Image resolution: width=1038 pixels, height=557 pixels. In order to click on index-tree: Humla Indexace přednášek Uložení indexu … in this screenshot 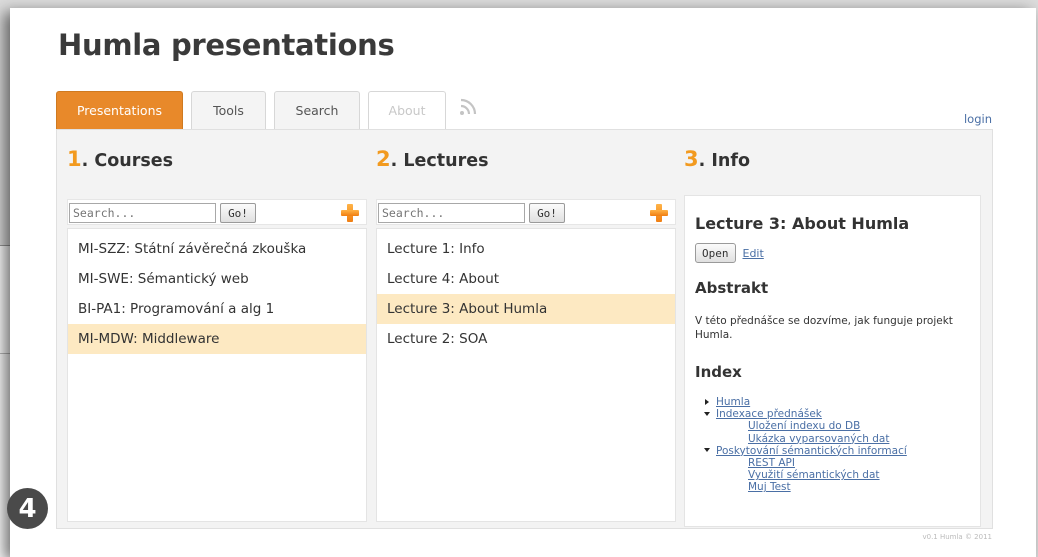, I will do `click(837, 445)`.